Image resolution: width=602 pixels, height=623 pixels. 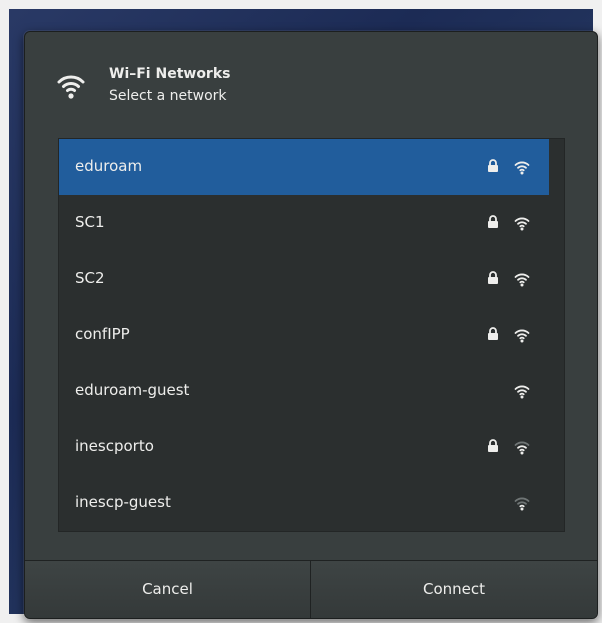 What do you see at coordinates (454, 589) in the screenshot?
I see `connect-button: Connect` at bounding box center [454, 589].